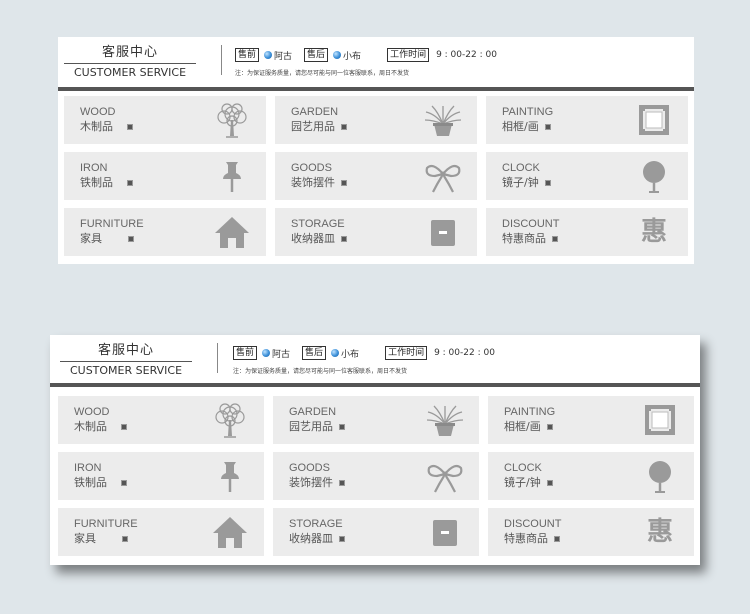  I want to click on title-block: 客服中心 CUSTOMER SERVICE, so click(126, 360).